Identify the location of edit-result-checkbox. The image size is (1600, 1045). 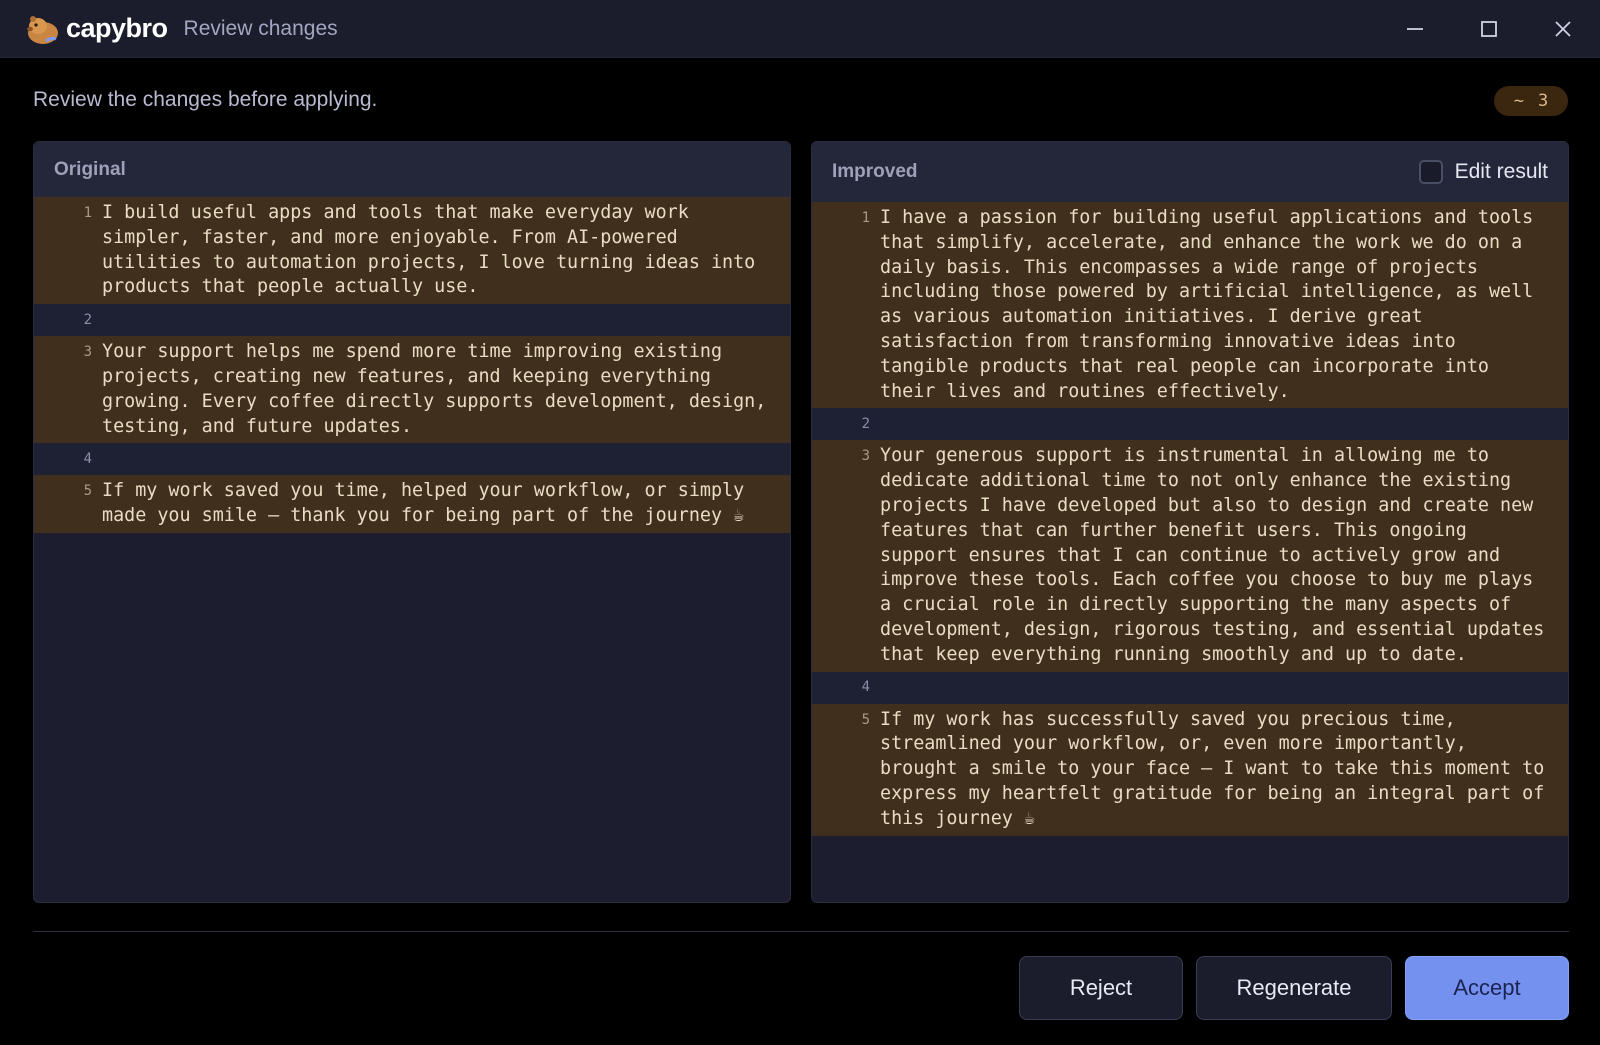
(1430, 172).